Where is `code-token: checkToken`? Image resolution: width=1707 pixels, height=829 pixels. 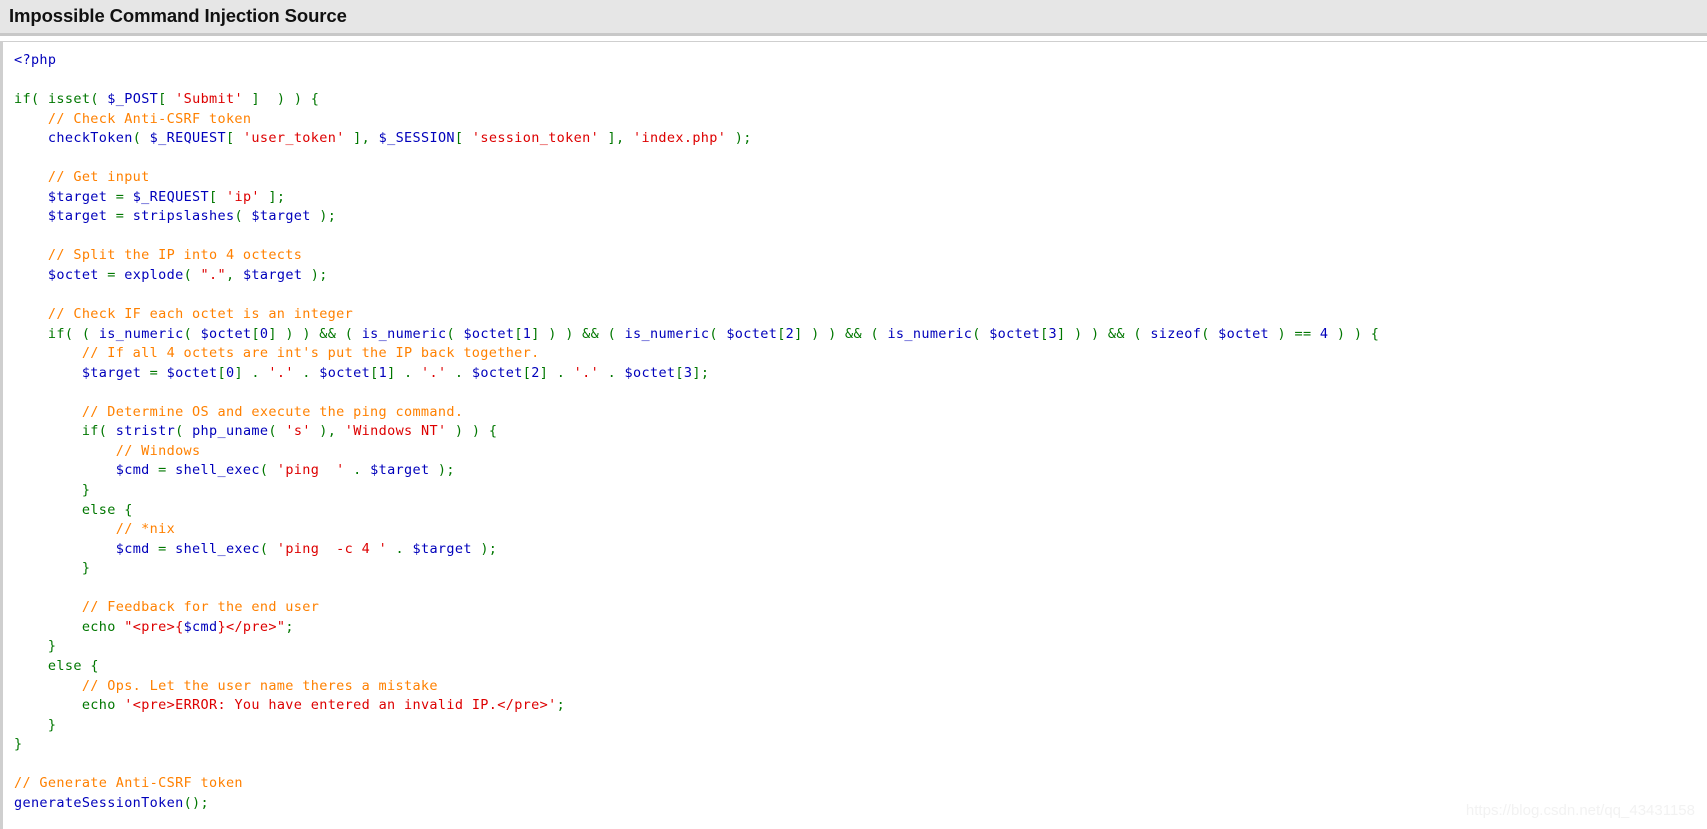
code-token: checkToken is located at coordinates (90, 138).